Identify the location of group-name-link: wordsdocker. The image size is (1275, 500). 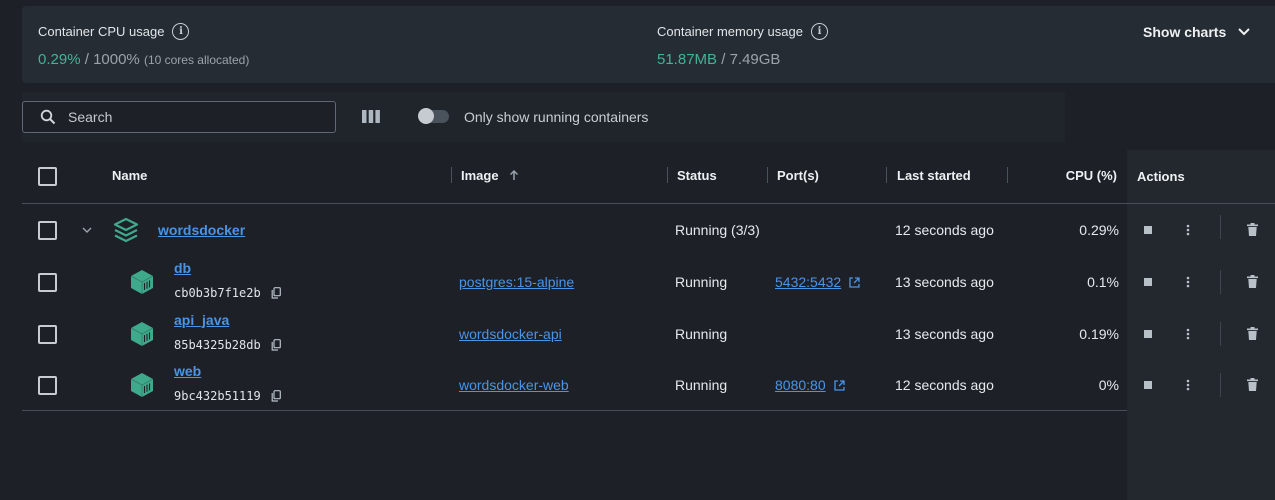
(201, 230).